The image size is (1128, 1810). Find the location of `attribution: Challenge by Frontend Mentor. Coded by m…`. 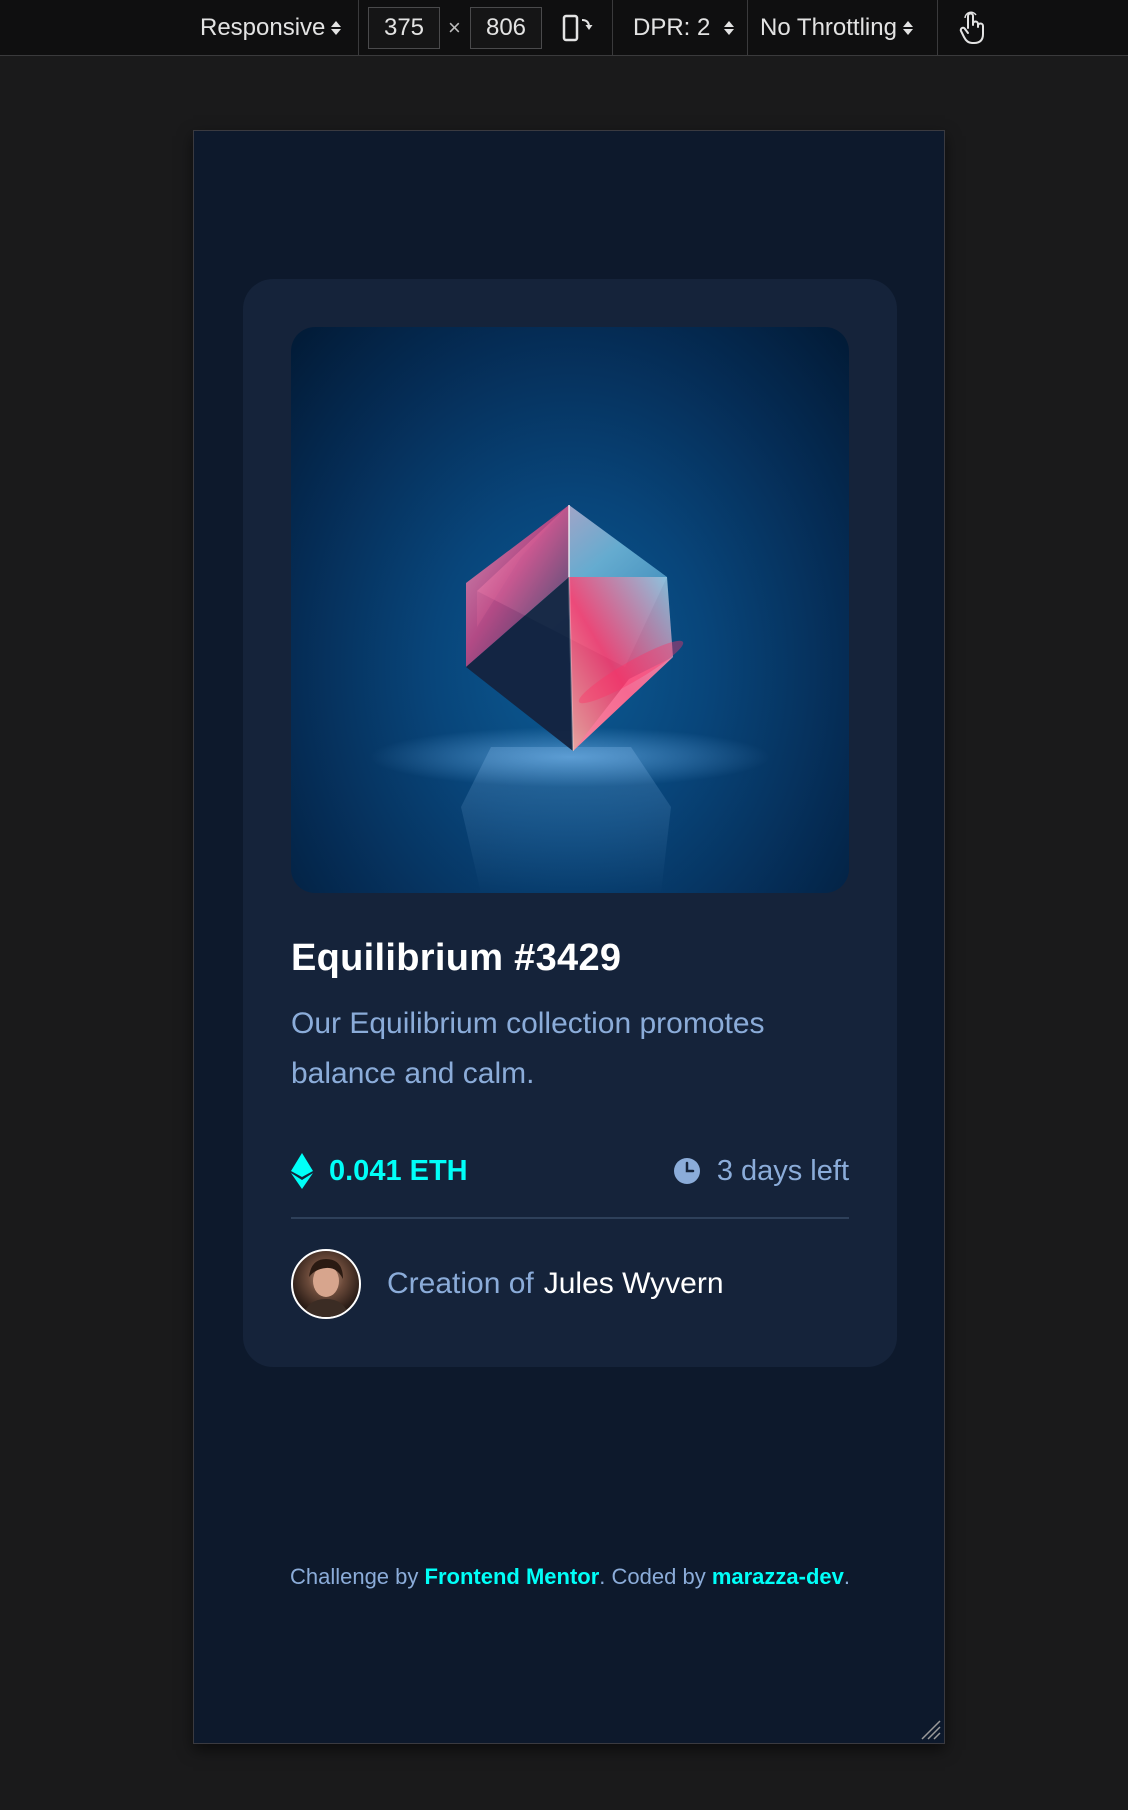

attribution: Challenge by Frontend Mentor. Coded by m… is located at coordinates (570, 1577).